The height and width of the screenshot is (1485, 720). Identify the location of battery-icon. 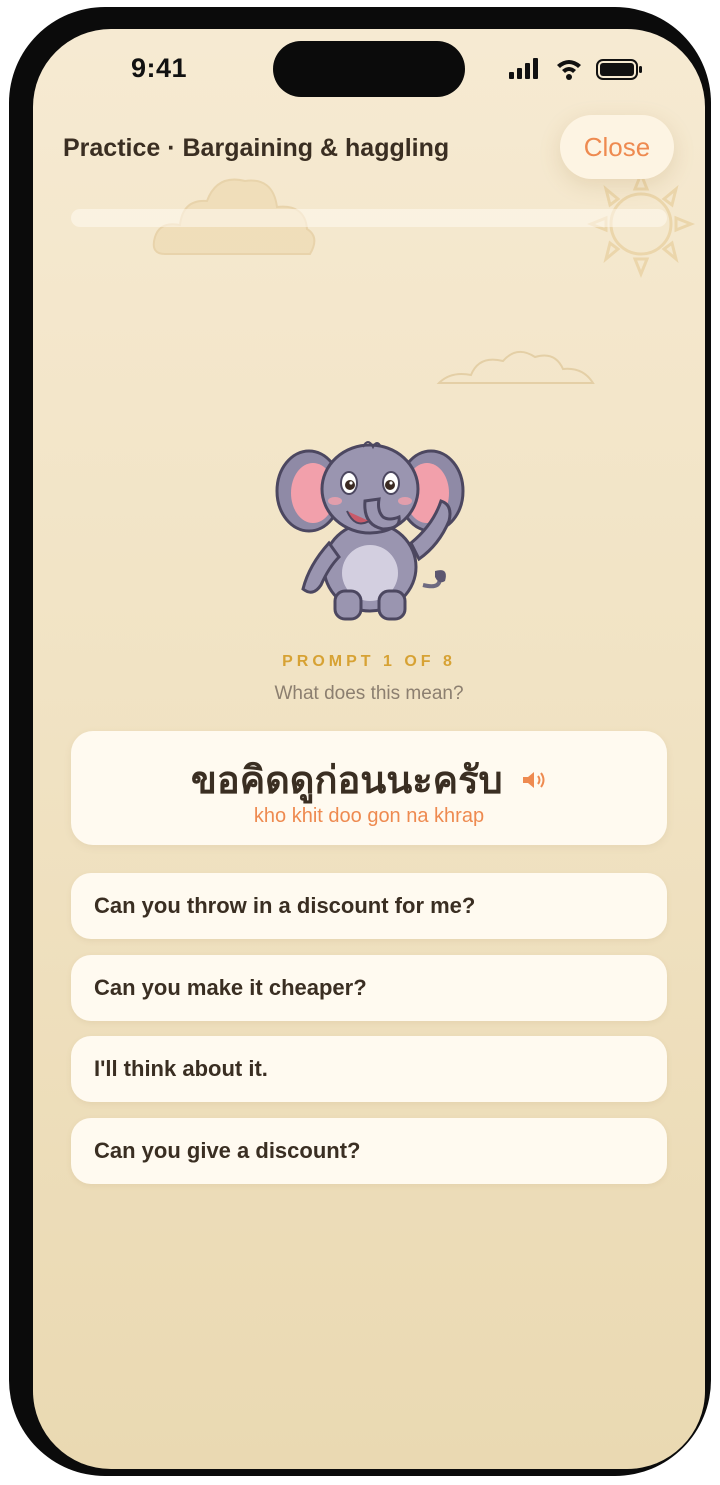
(619, 69).